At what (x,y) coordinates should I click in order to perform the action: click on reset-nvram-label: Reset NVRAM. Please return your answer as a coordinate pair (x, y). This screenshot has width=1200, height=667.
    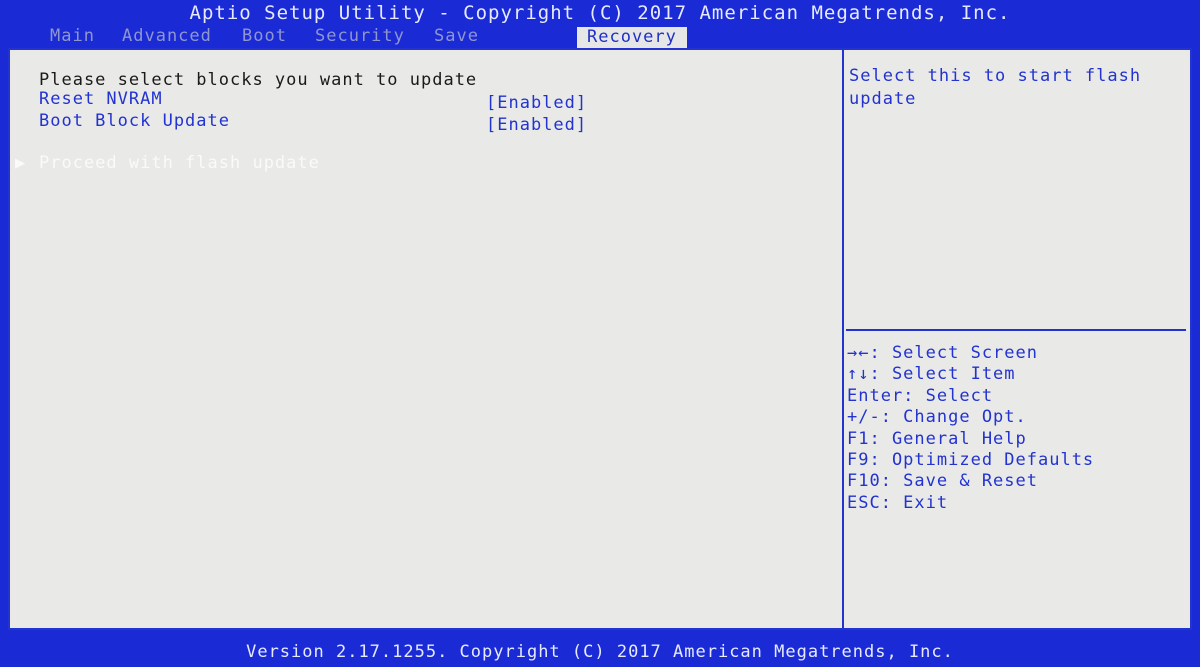
    Looking at the image, I should click on (101, 99).